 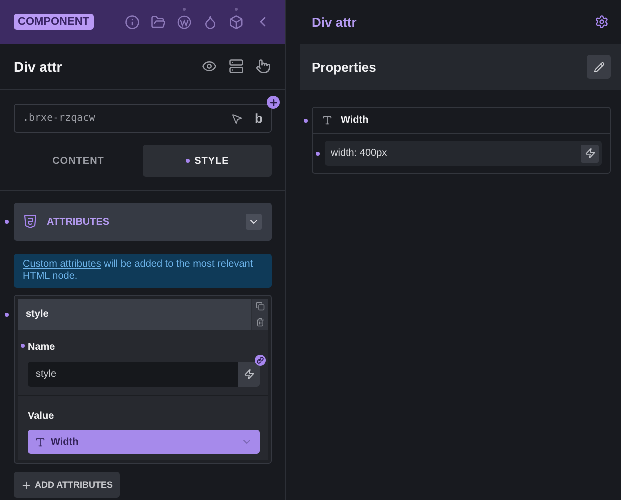 What do you see at coordinates (184, 22) in the screenshot?
I see `circle-logo-icon` at bounding box center [184, 22].